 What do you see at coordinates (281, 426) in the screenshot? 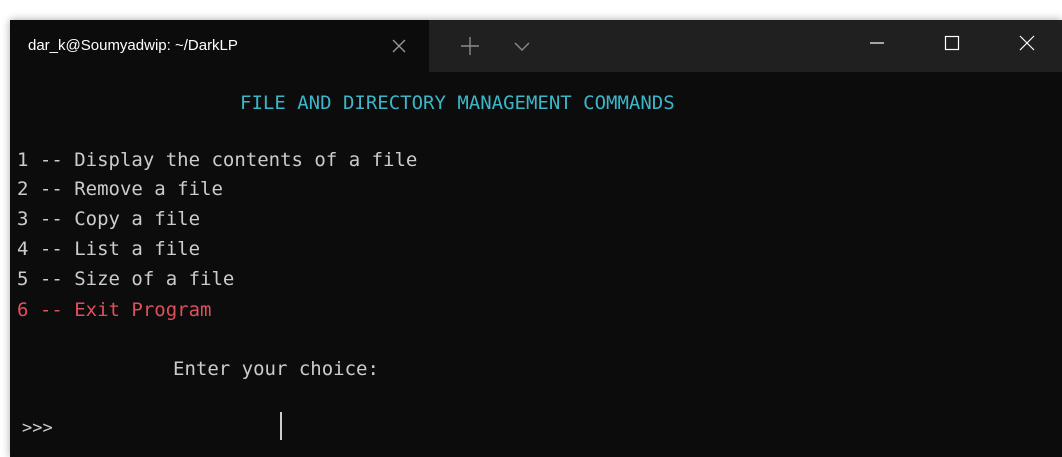
I see `text-cursor` at bounding box center [281, 426].